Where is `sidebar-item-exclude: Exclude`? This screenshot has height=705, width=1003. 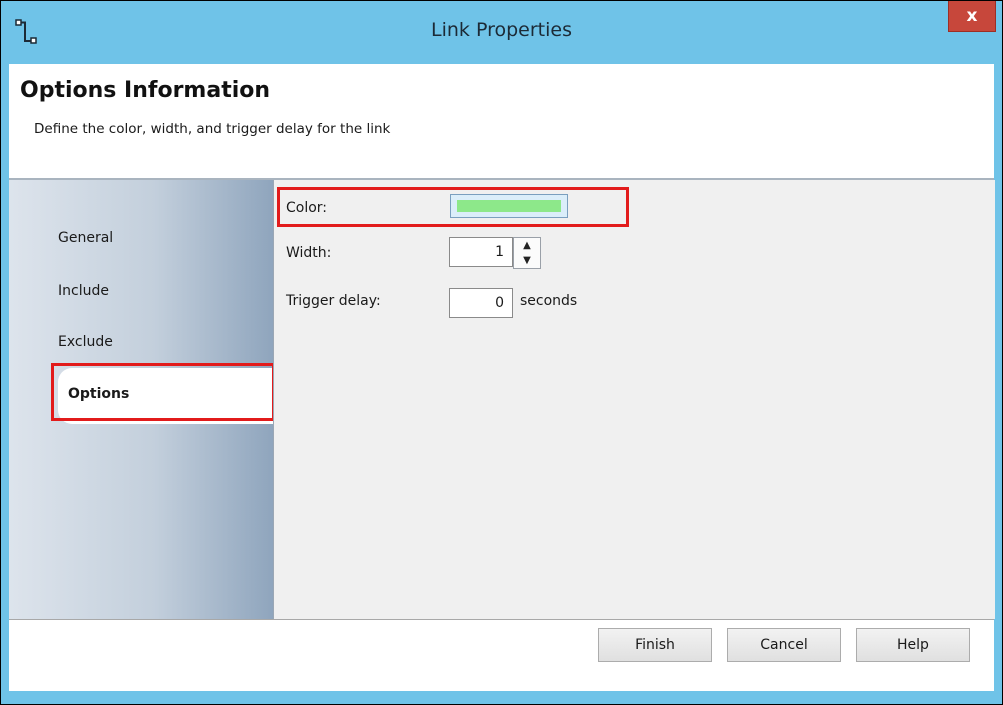 sidebar-item-exclude: Exclude is located at coordinates (85, 342).